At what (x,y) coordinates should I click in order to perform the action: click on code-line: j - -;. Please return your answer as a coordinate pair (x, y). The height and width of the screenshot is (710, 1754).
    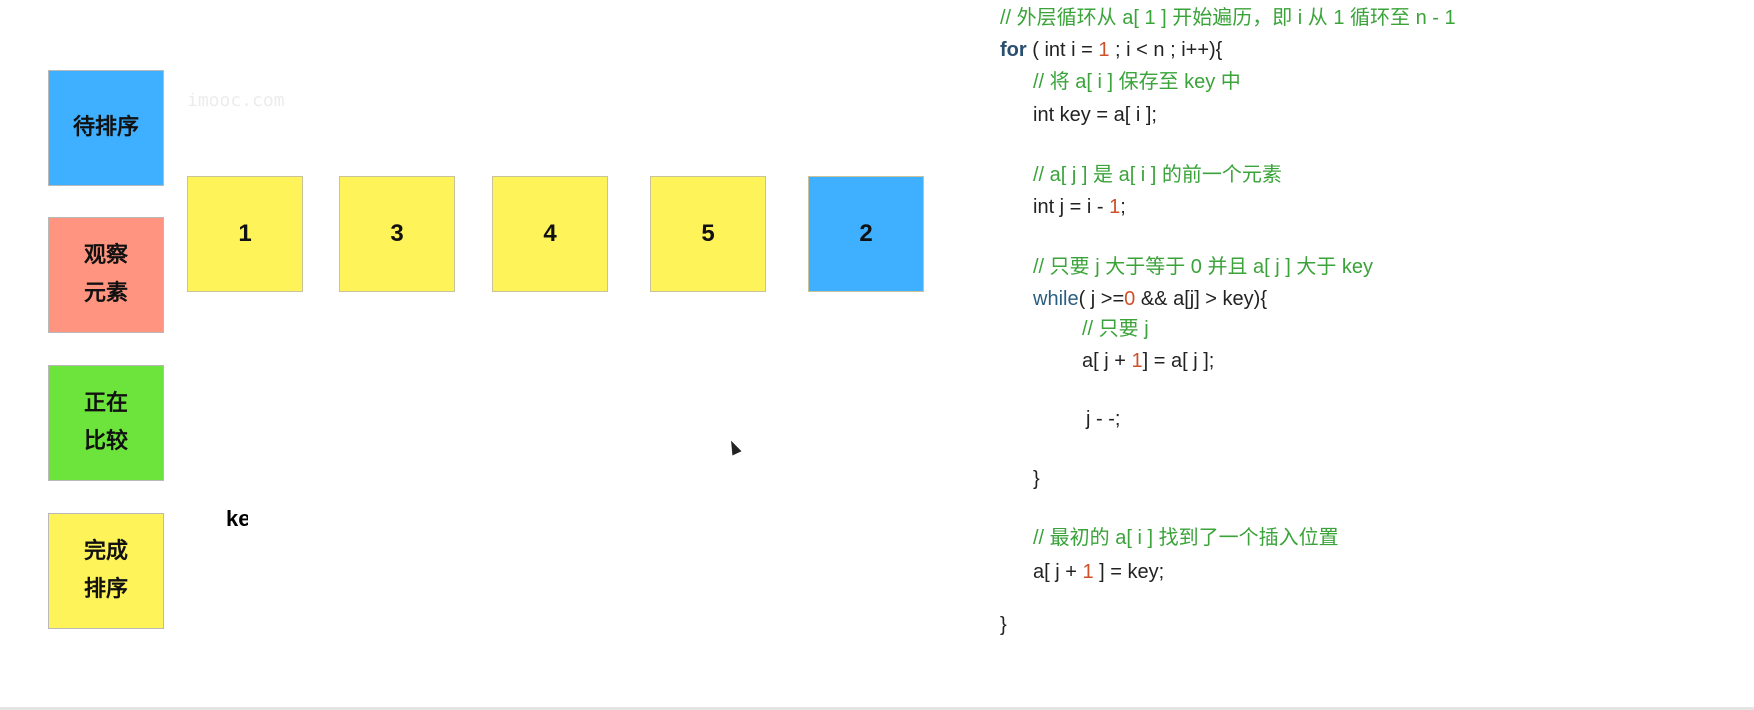
    Looking at the image, I should click on (1103, 419).